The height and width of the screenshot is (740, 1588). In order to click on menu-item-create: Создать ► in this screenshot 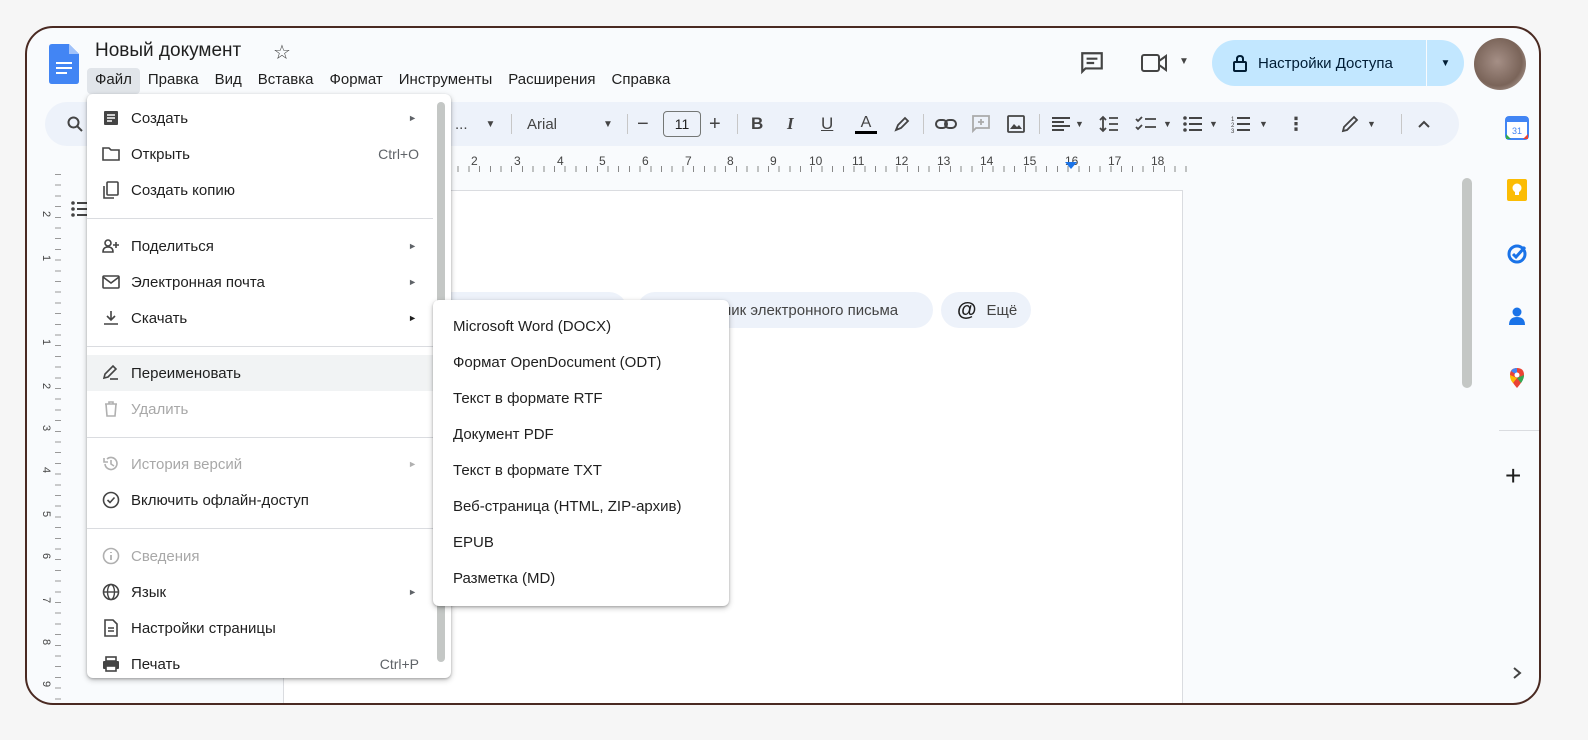, I will do `click(260, 118)`.